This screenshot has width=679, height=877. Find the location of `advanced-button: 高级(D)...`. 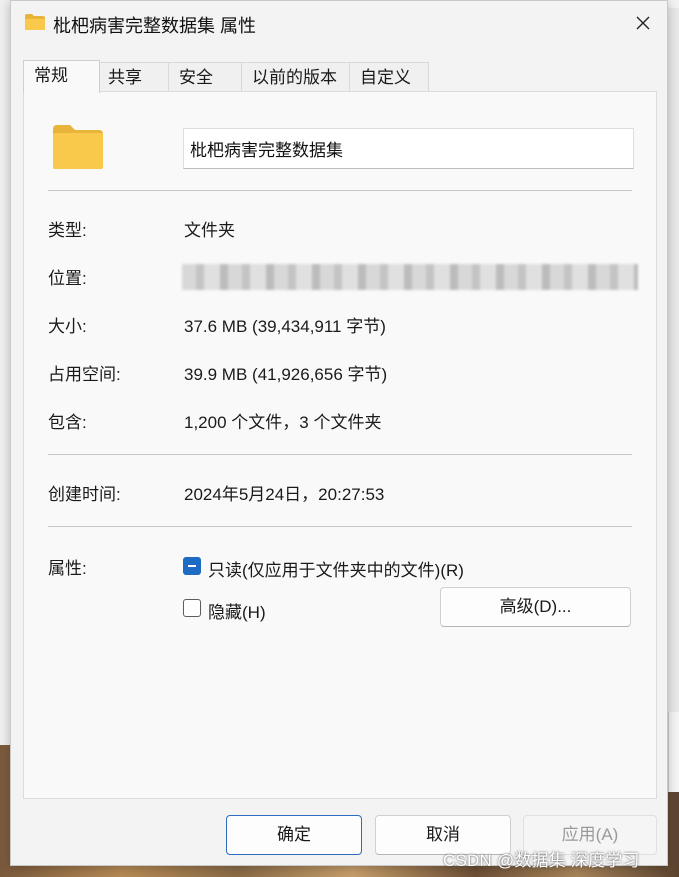

advanced-button: 高级(D)... is located at coordinates (535, 607).